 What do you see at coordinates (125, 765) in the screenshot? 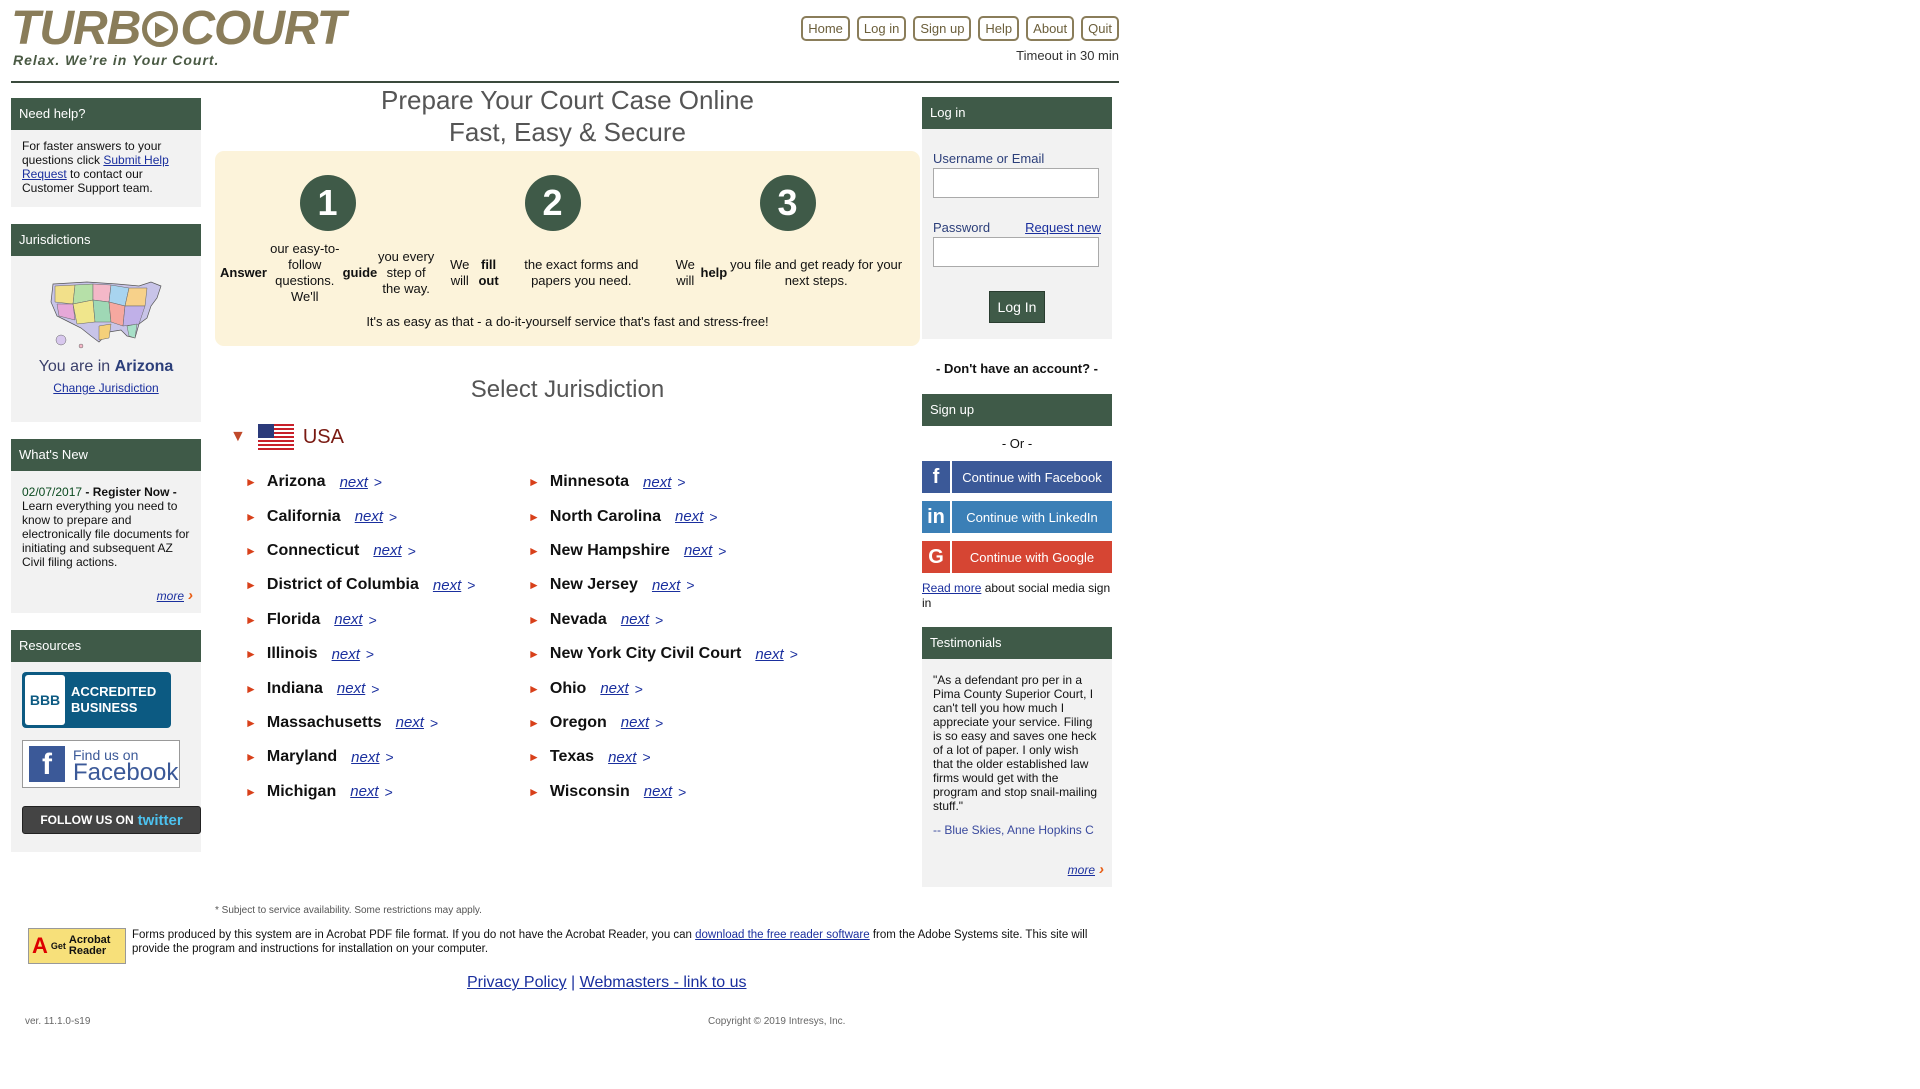
I see `facebook-badge-text: Find us on Facebook` at bounding box center [125, 765].